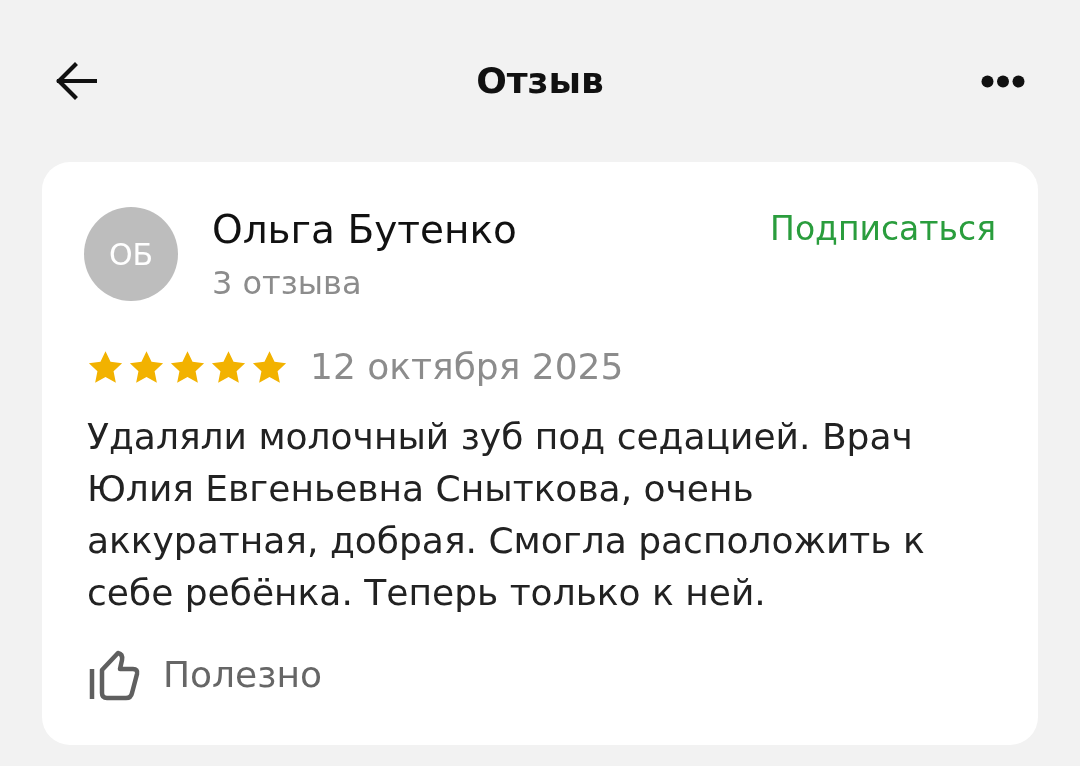 The image size is (1080, 766). What do you see at coordinates (365, 230) in the screenshot?
I see `author-name: Ольга Бутенко` at bounding box center [365, 230].